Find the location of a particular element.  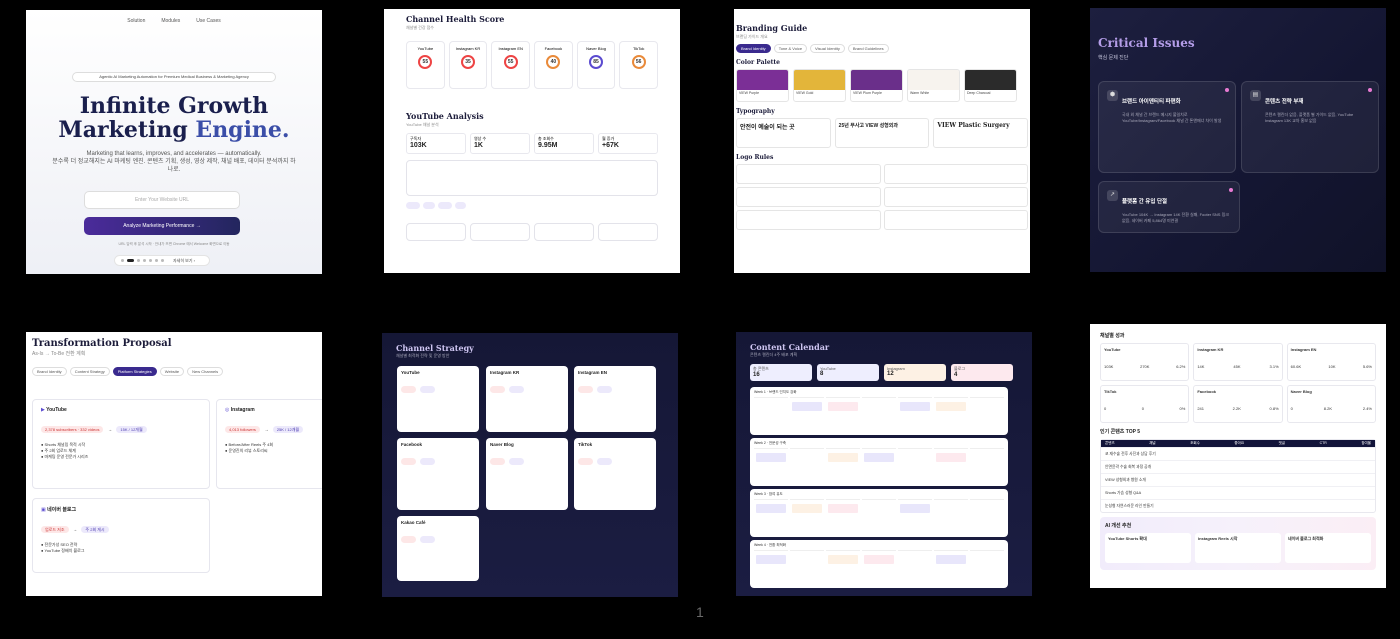

kpi-label: 블로그 is located at coordinates (960, 368).